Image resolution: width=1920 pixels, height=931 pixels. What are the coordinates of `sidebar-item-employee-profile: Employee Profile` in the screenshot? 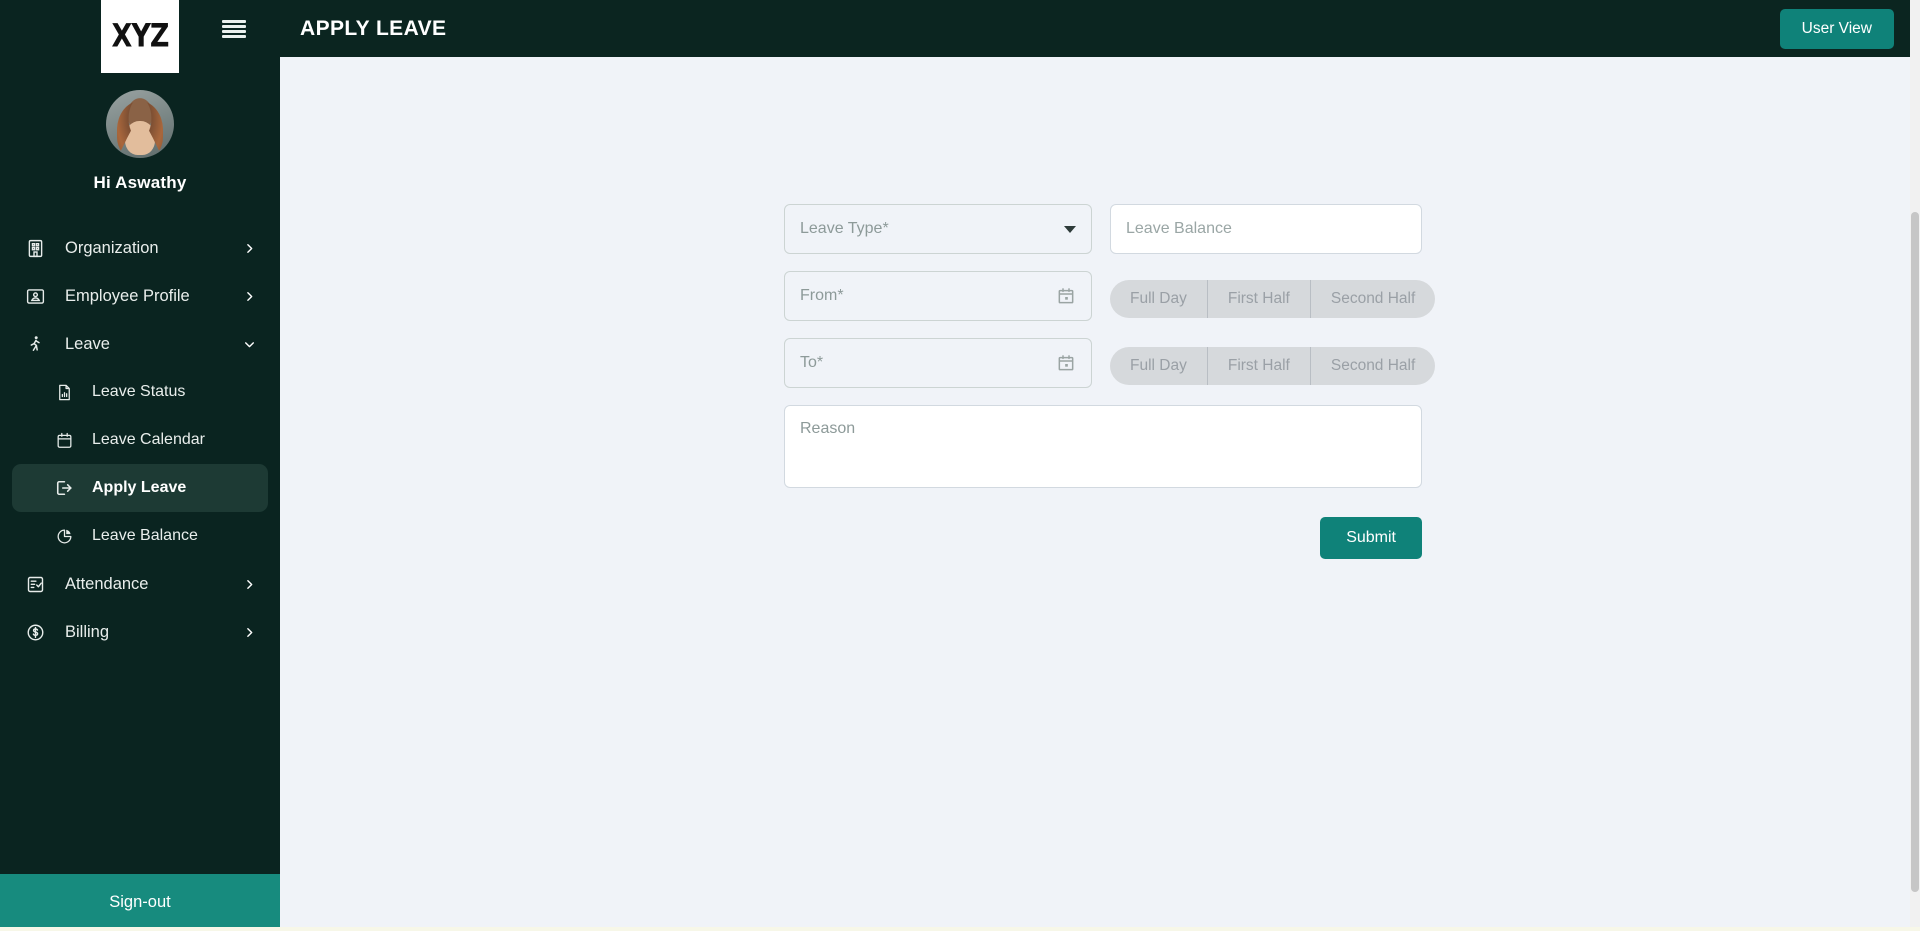 It's located at (140, 296).